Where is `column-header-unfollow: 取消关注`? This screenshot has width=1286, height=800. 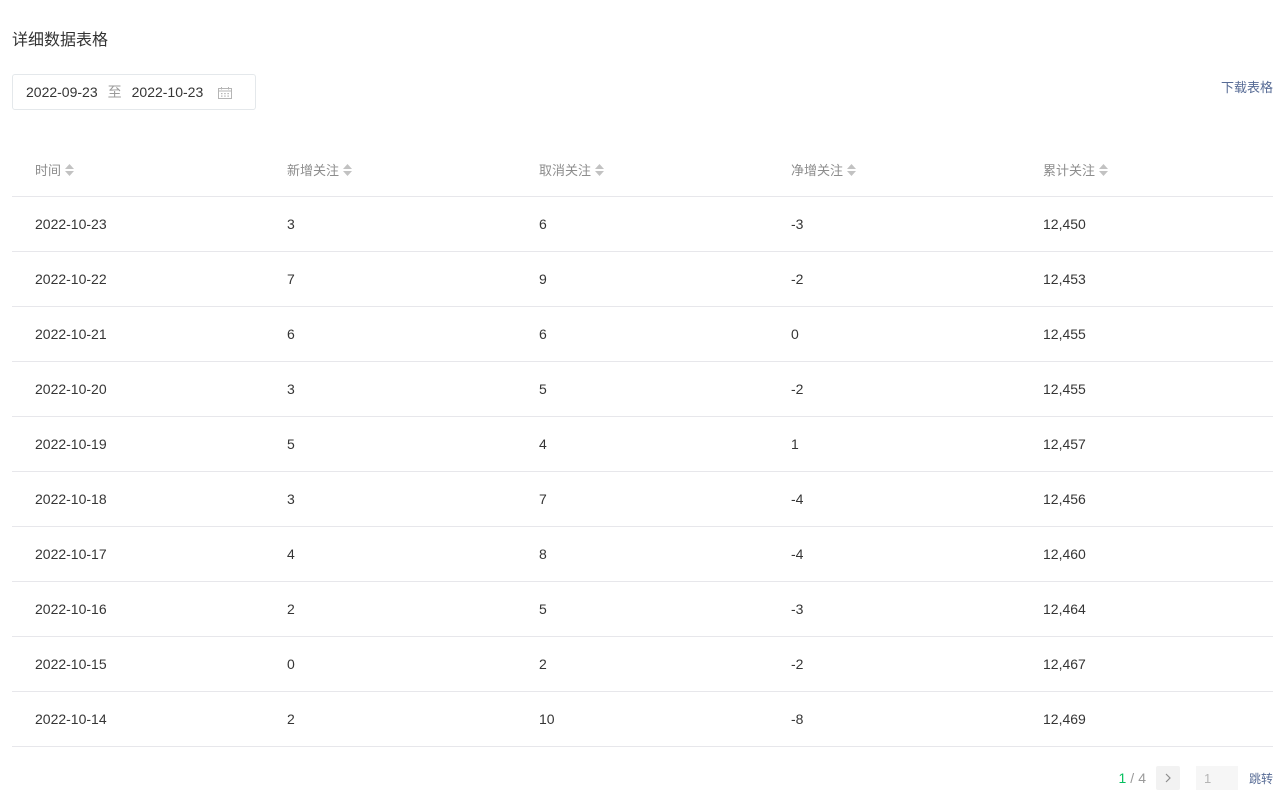 column-header-unfollow: 取消关注 is located at coordinates (642, 169).